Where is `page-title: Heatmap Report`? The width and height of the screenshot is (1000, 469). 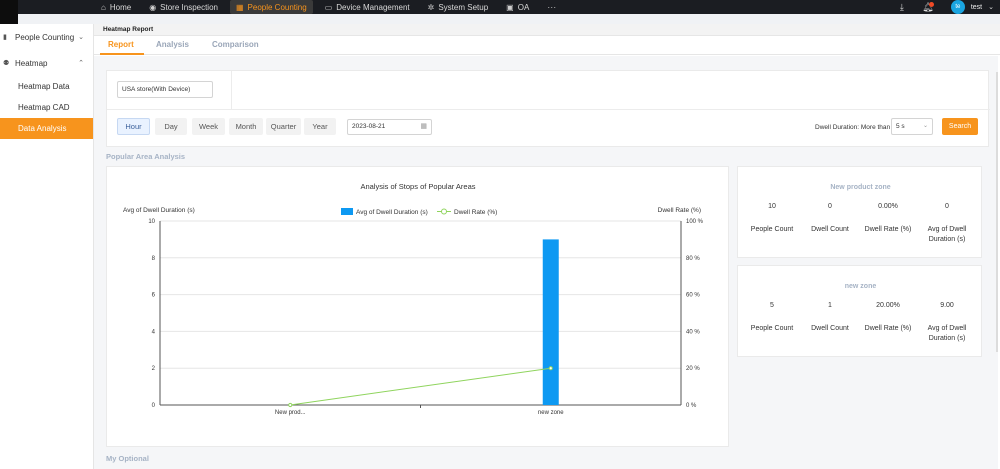
page-title: Heatmap Report is located at coordinates (128, 29).